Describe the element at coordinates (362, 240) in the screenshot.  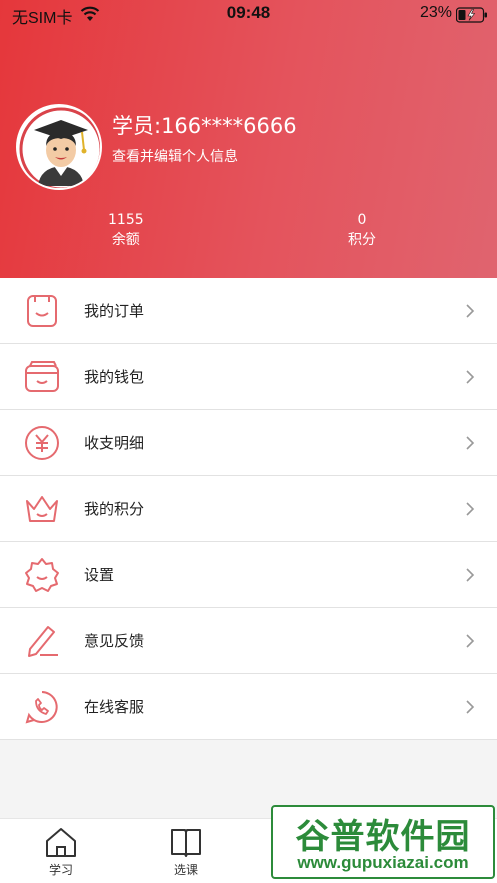
I see `points-label: 积分` at that location.